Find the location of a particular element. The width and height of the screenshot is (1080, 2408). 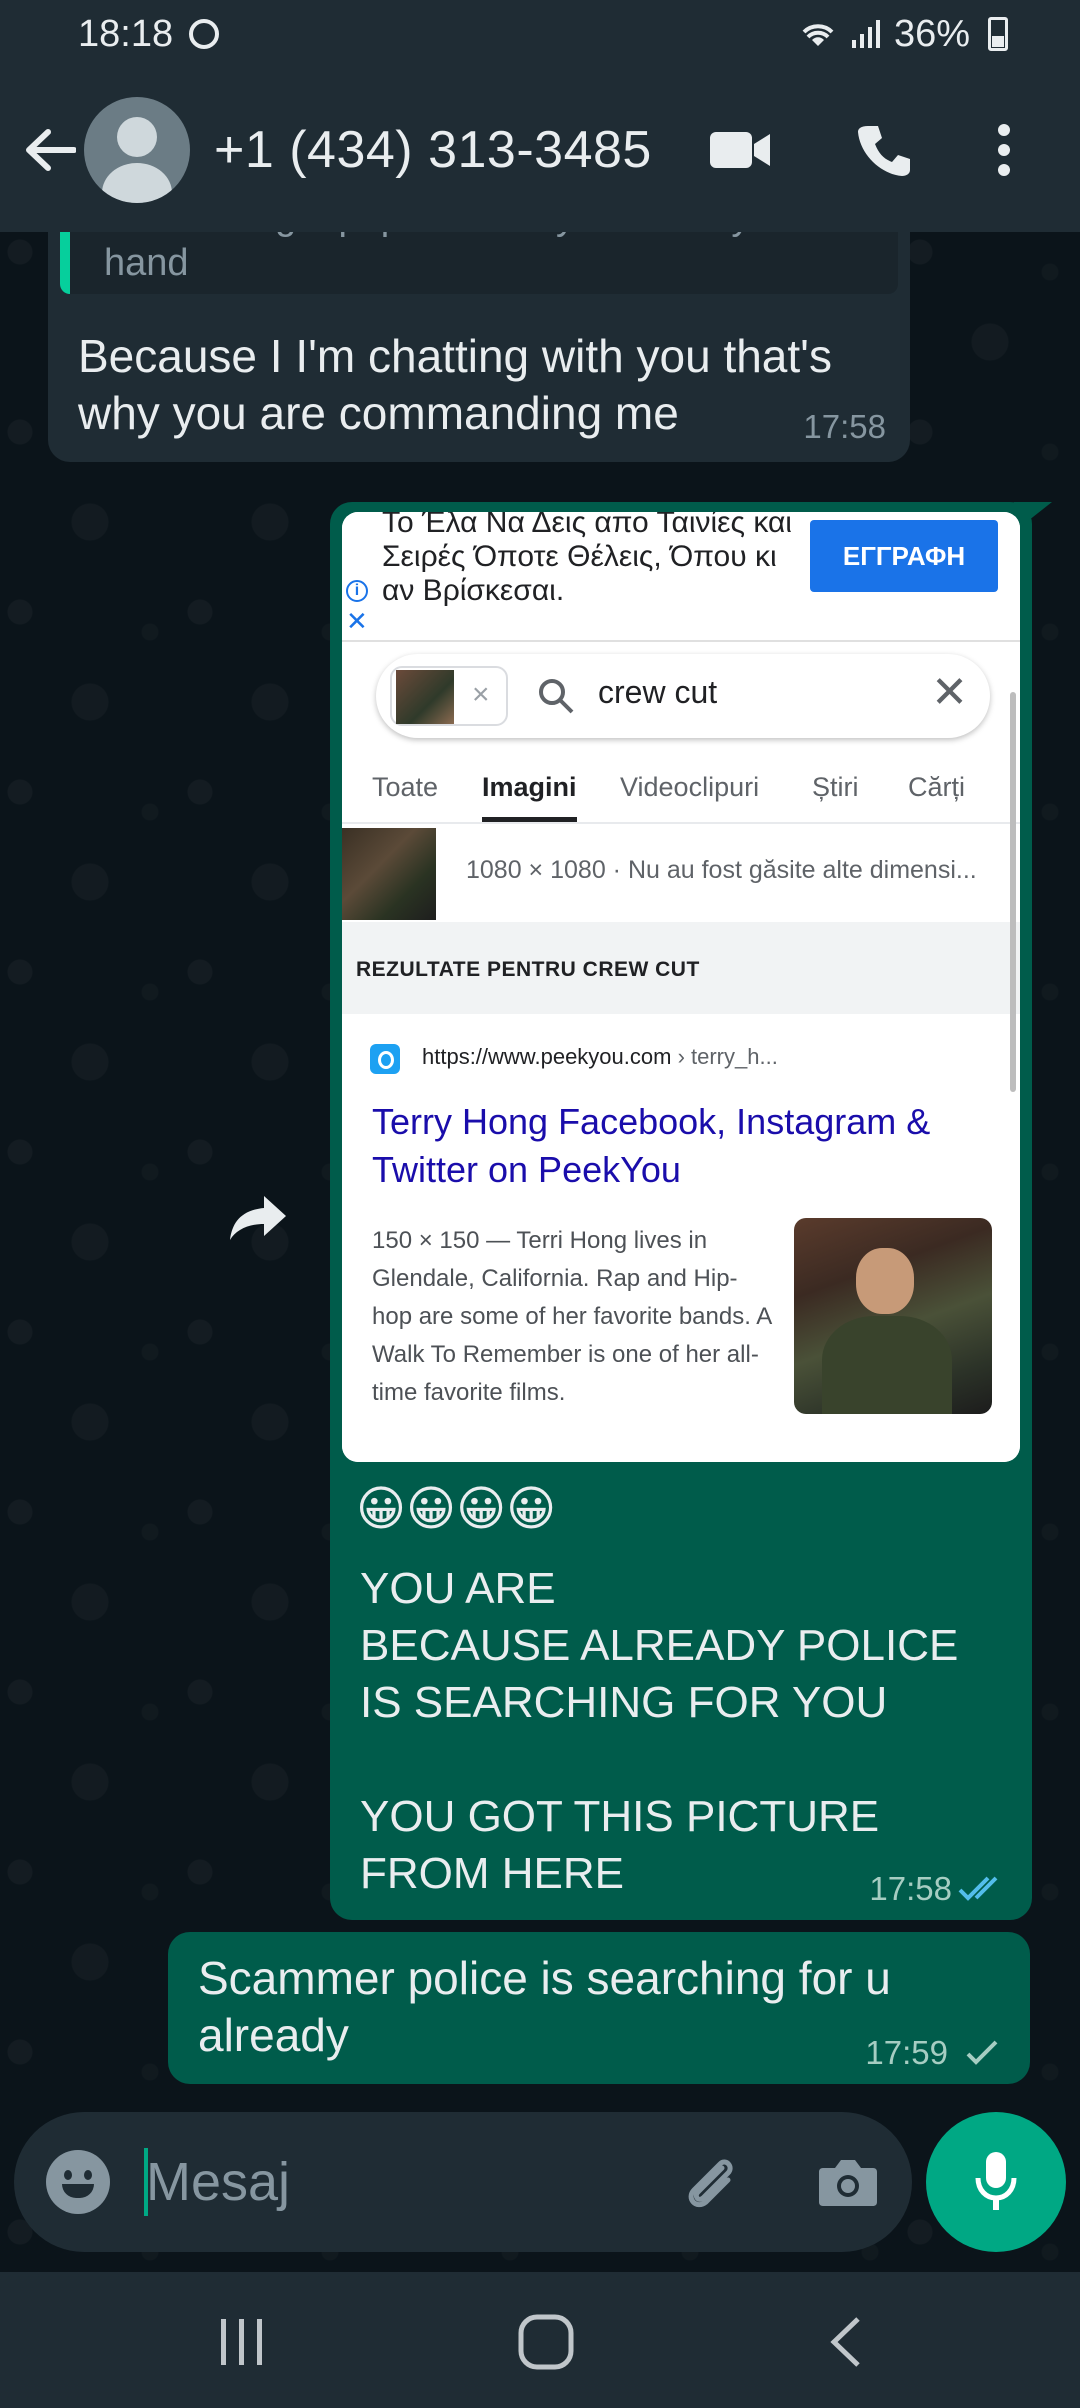

search-tabs: Toate Imagini Videoclipuri Știri Cărți is located at coordinates (681, 791).